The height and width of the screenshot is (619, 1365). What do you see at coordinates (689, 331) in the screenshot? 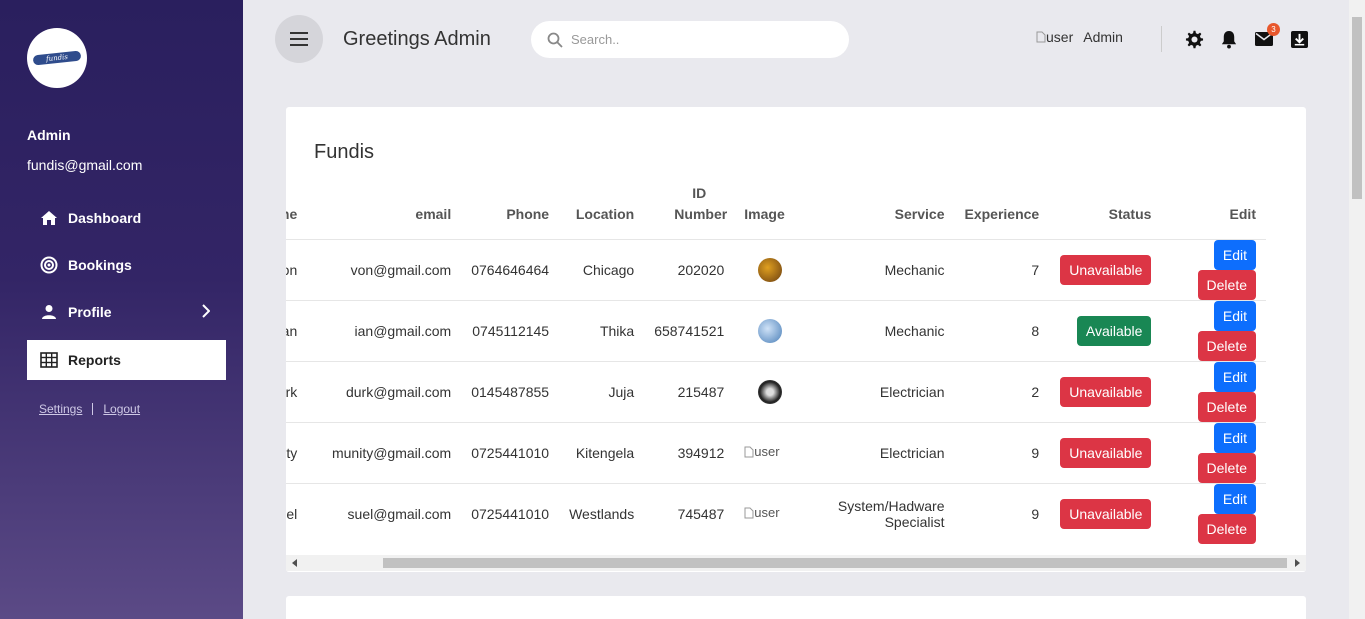
I see `cell-id-number: 658741521` at bounding box center [689, 331].